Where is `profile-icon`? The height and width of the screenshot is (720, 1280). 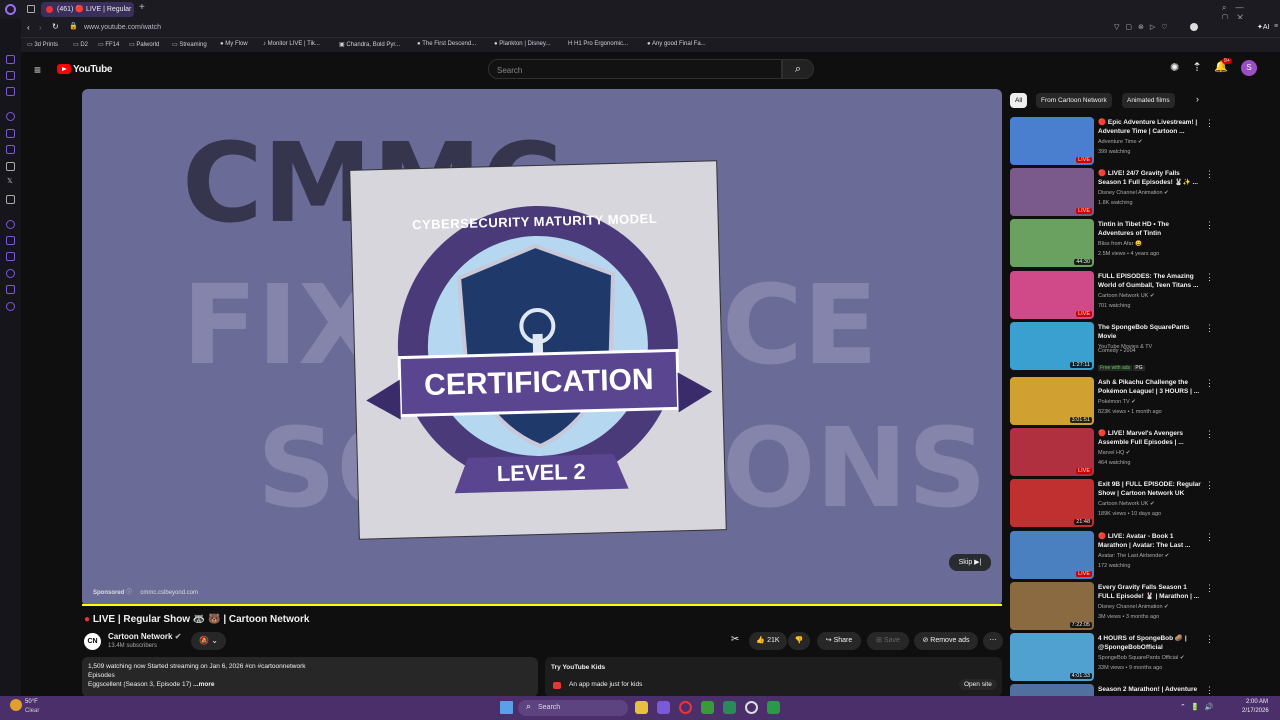
profile-icon is located at coordinates (1194, 27).